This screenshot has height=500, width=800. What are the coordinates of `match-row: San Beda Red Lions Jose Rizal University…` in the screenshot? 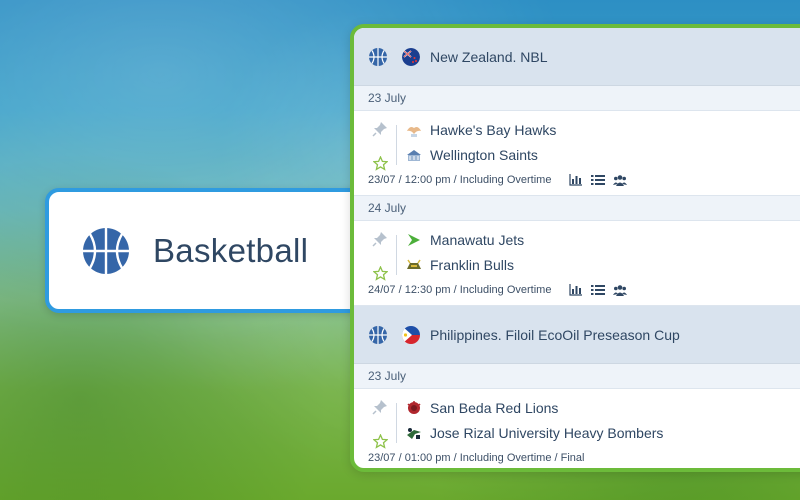 It's located at (577, 428).